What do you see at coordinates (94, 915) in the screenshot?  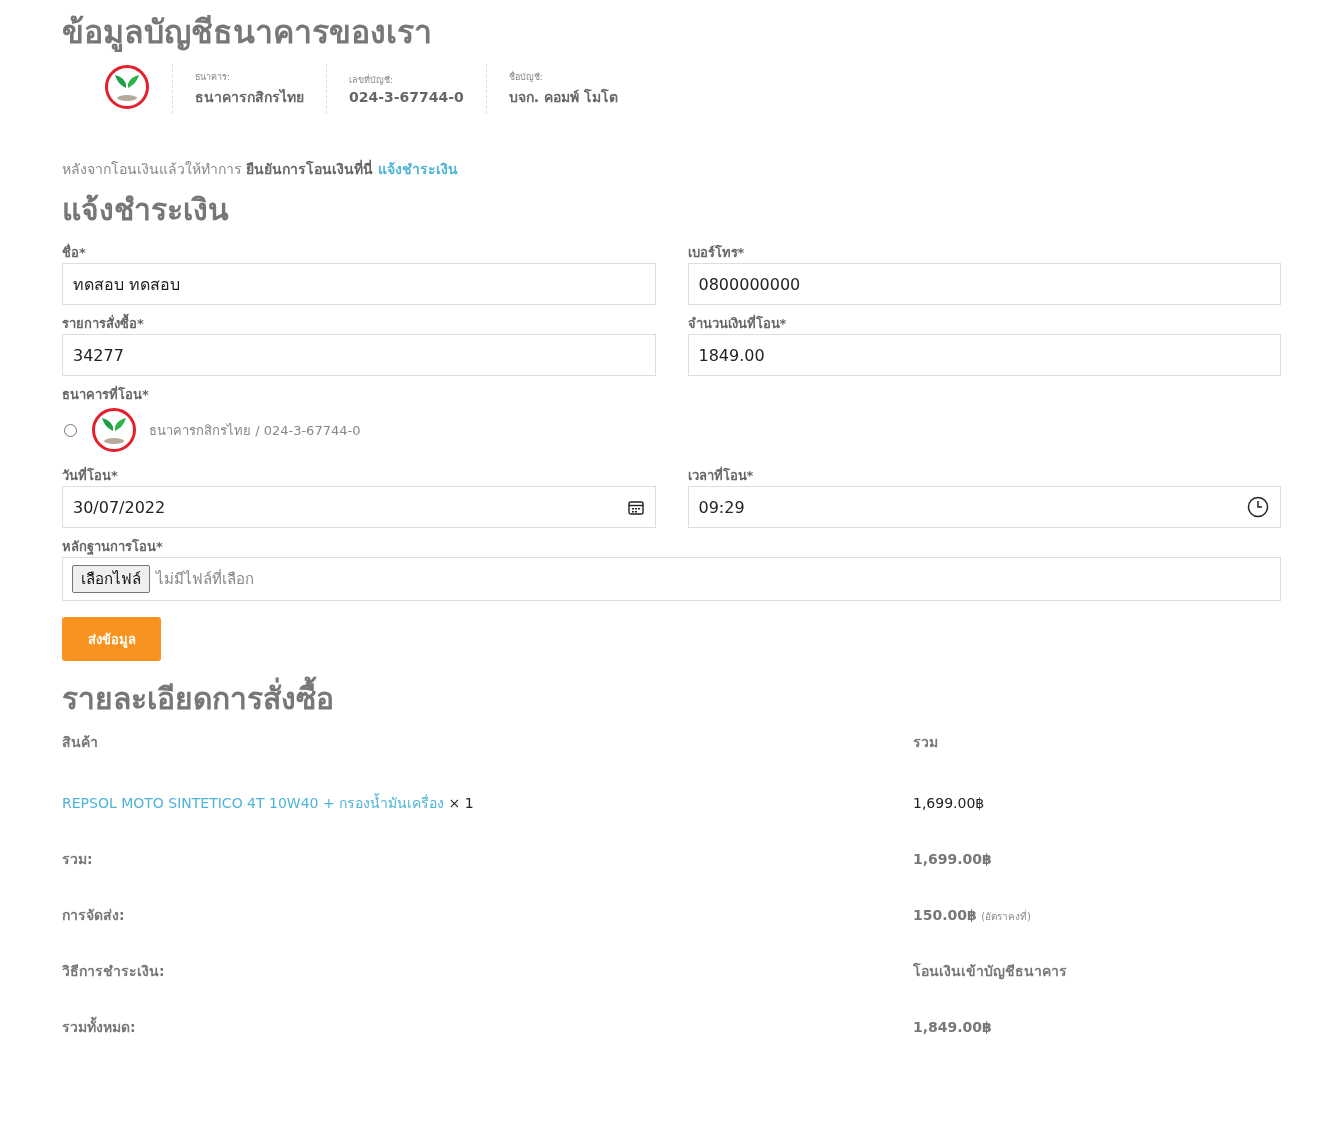 I see `row-label: การจัดส่ง:` at bounding box center [94, 915].